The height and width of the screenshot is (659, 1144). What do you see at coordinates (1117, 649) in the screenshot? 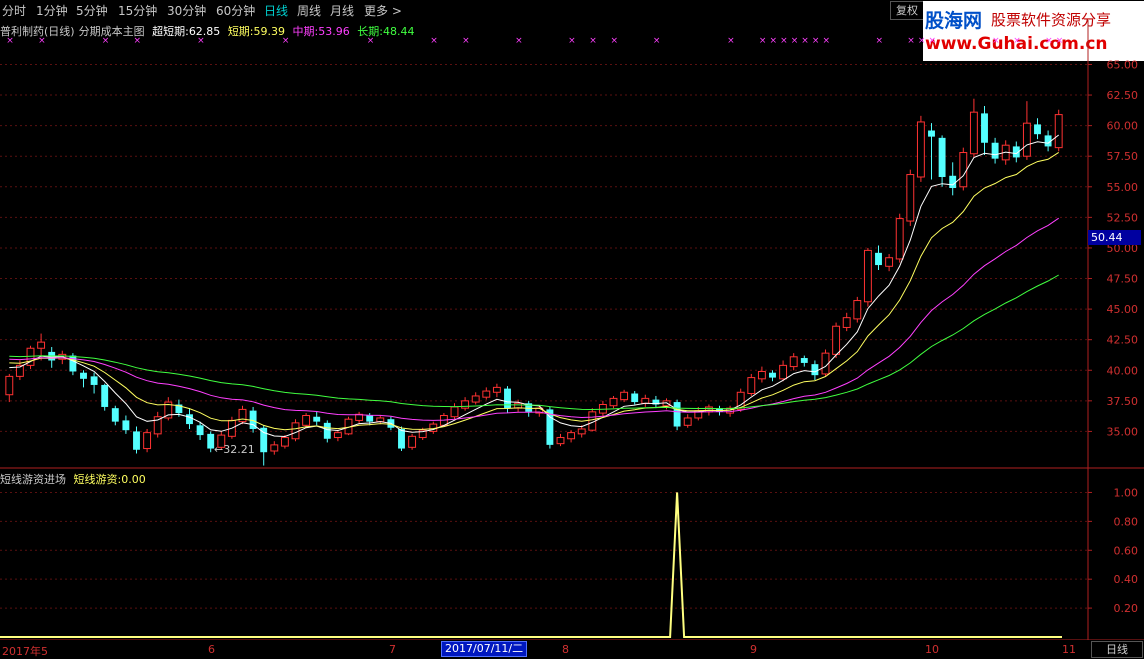
I see `period-button: 日线` at bounding box center [1117, 649].